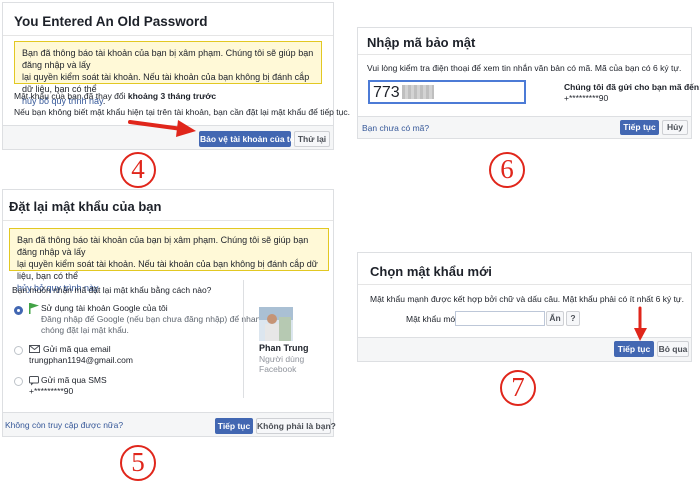 This screenshot has width=700, height=489. Describe the element at coordinates (500, 318) in the screenshot. I see `new-password-input` at that location.